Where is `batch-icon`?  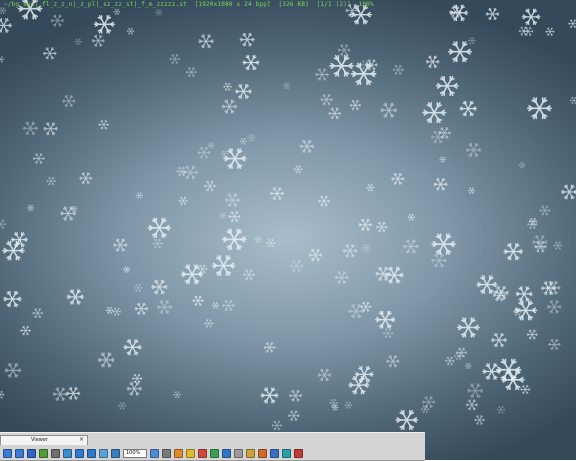
batch-icon is located at coordinates (262, 453).